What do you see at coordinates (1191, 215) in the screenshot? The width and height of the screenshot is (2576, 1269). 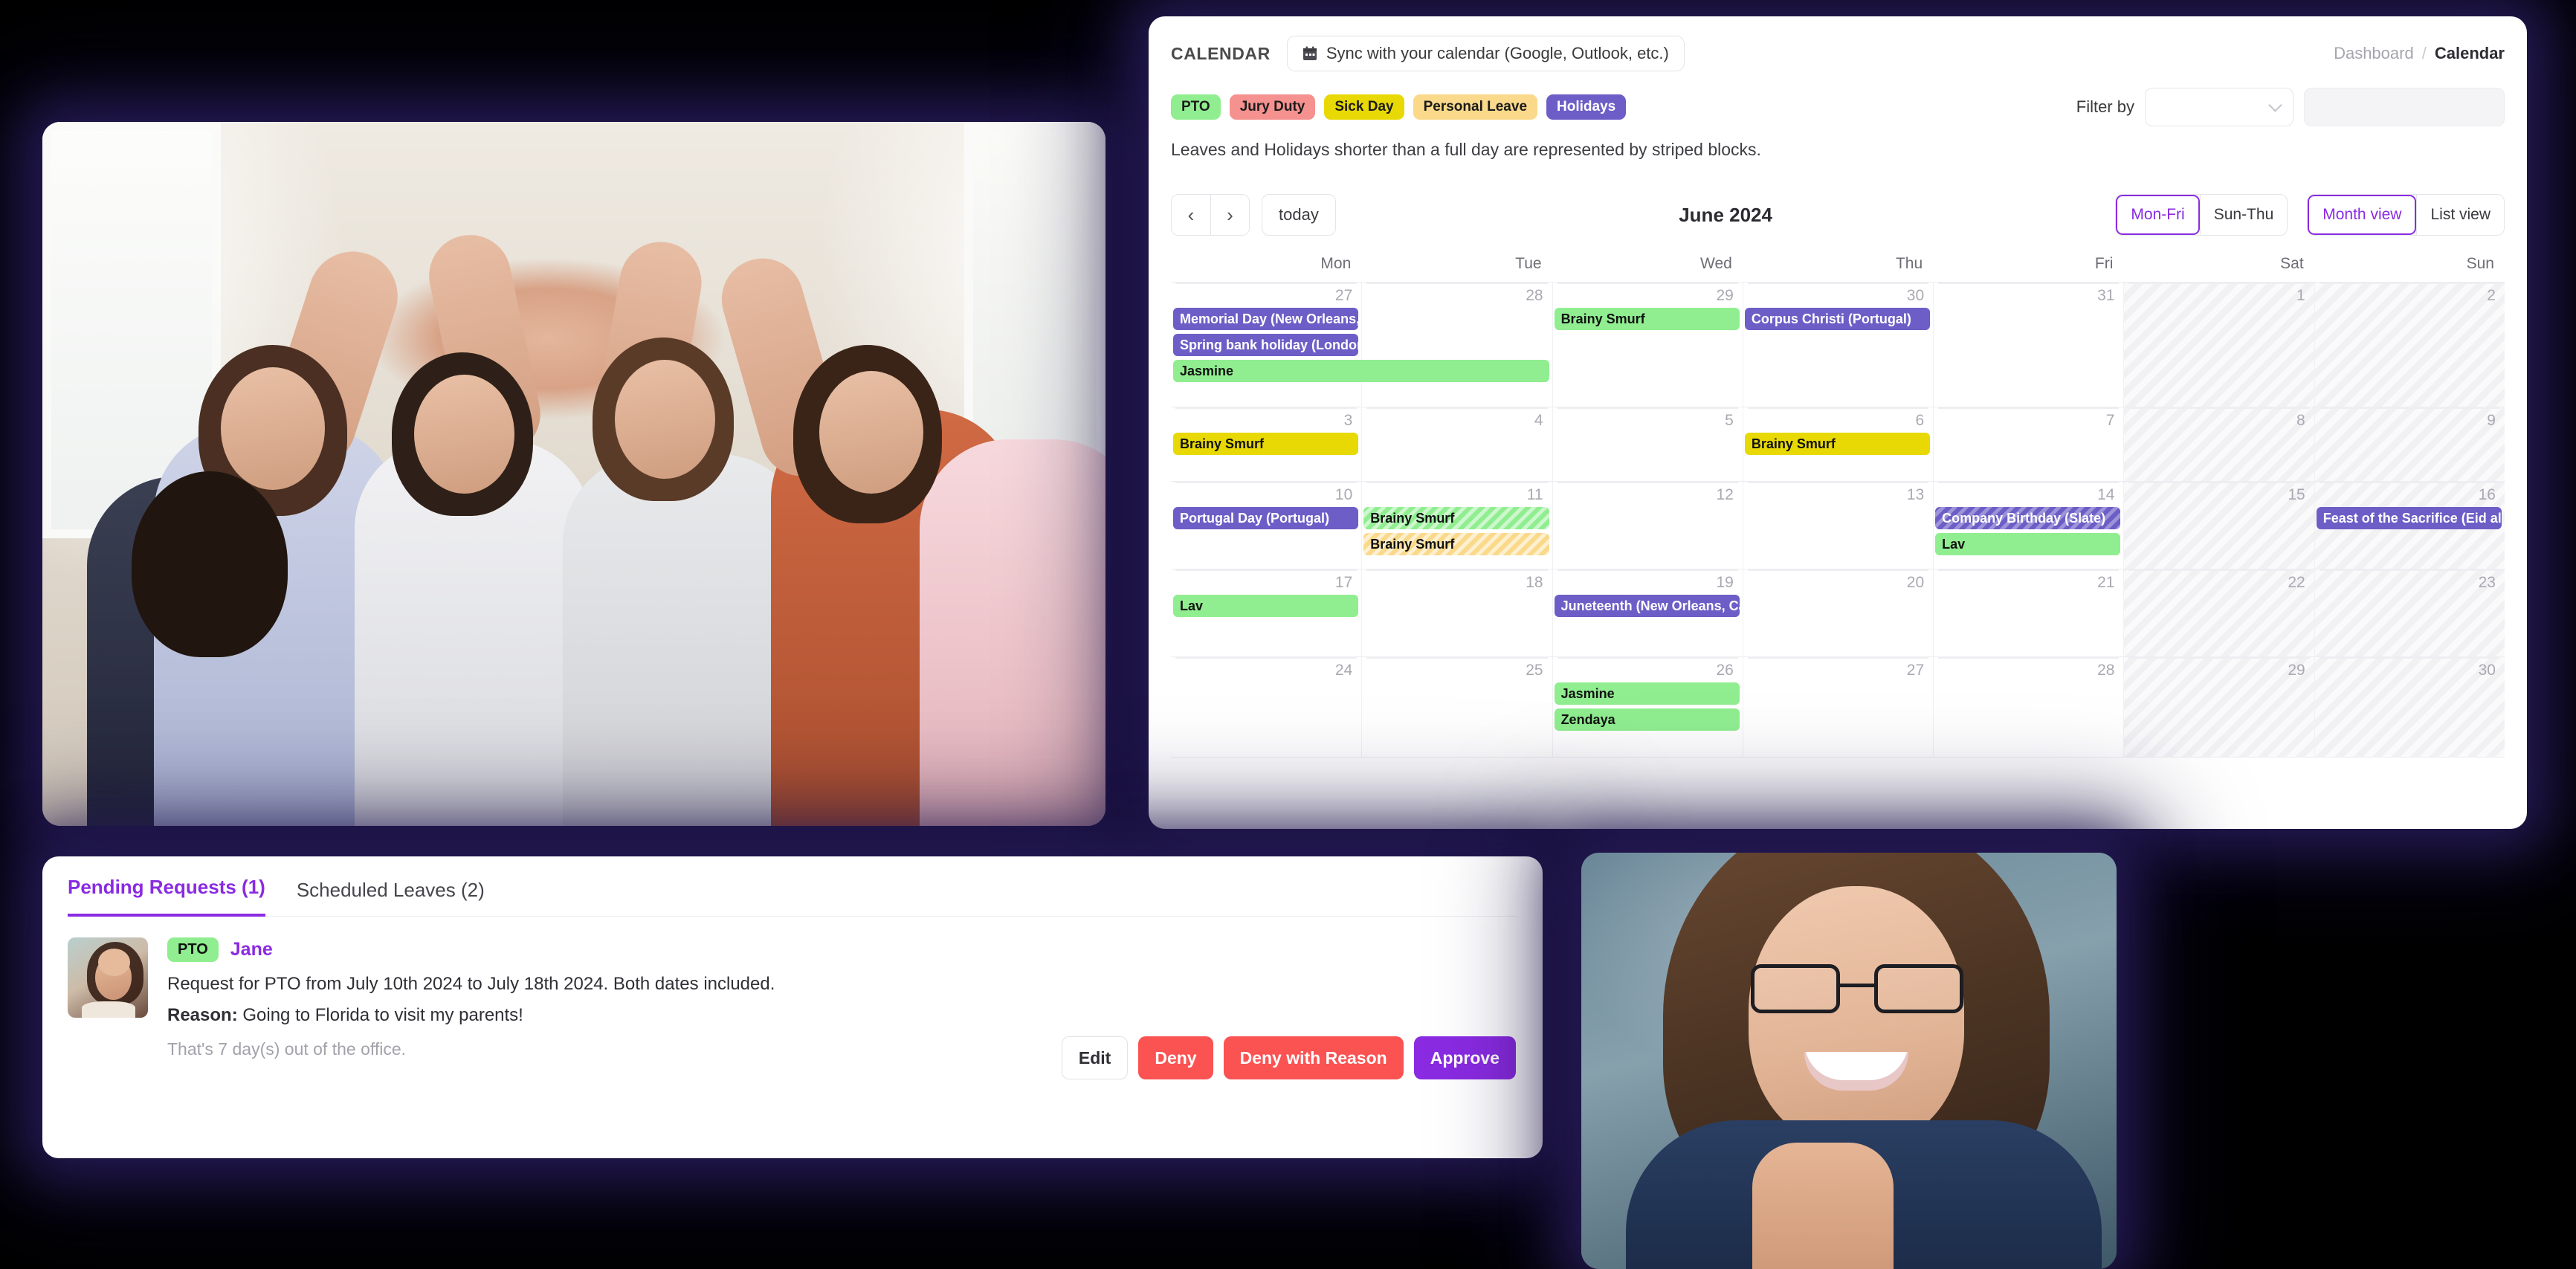 I see `prev-month-button: ‹` at bounding box center [1191, 215].